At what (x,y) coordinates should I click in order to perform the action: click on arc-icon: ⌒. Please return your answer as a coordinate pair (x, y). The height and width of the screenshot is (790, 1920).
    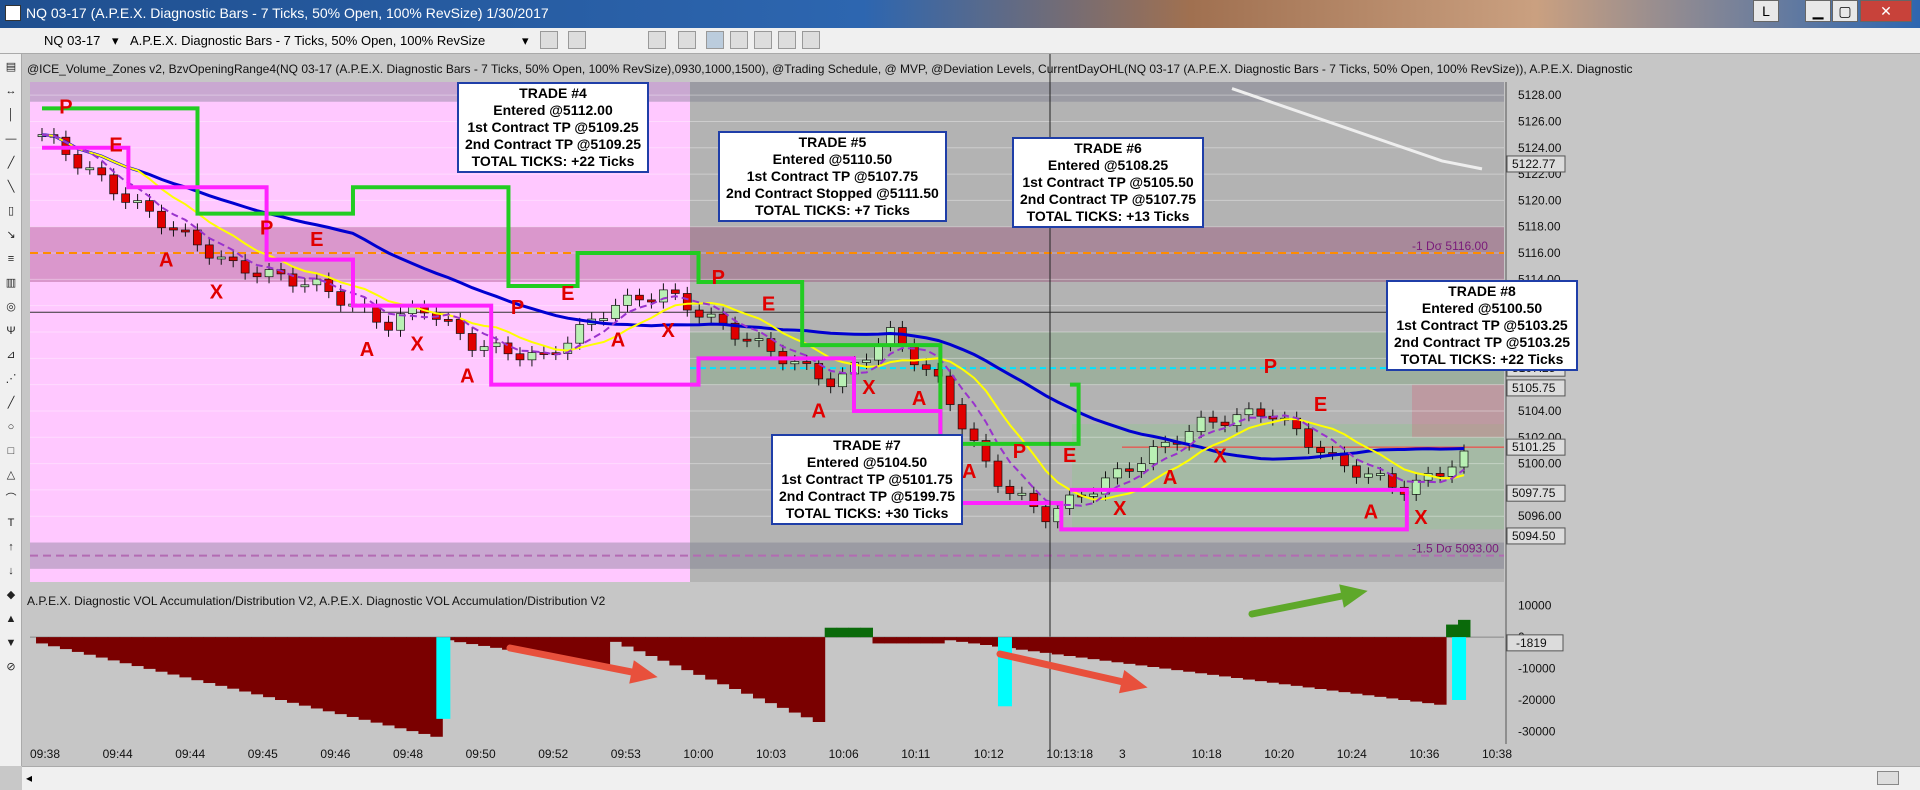
    Looking at the image, I should click on (11, 499).